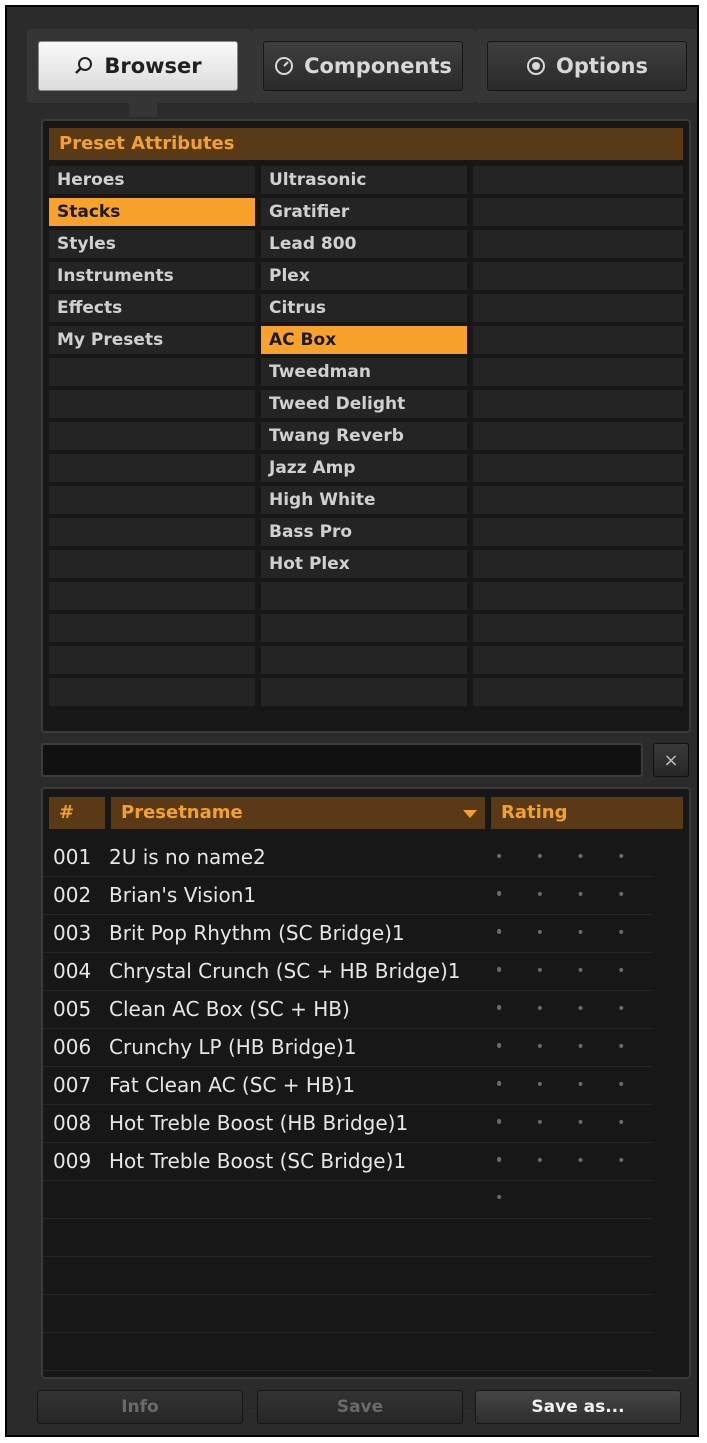 Image resolution: width=707 pixels, height=1443 pixels. What do you see at coordinates (72, 895) in the screenshot?
I see `preset-number: 002` at bounding box center [72, 895].